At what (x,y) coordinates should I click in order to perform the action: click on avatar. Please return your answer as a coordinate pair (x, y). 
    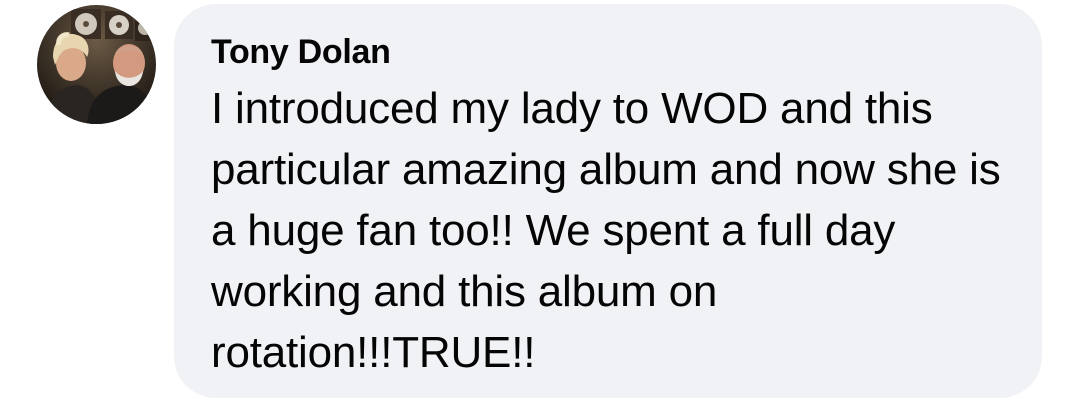
    Looking at the image, I should click on (96, 64).